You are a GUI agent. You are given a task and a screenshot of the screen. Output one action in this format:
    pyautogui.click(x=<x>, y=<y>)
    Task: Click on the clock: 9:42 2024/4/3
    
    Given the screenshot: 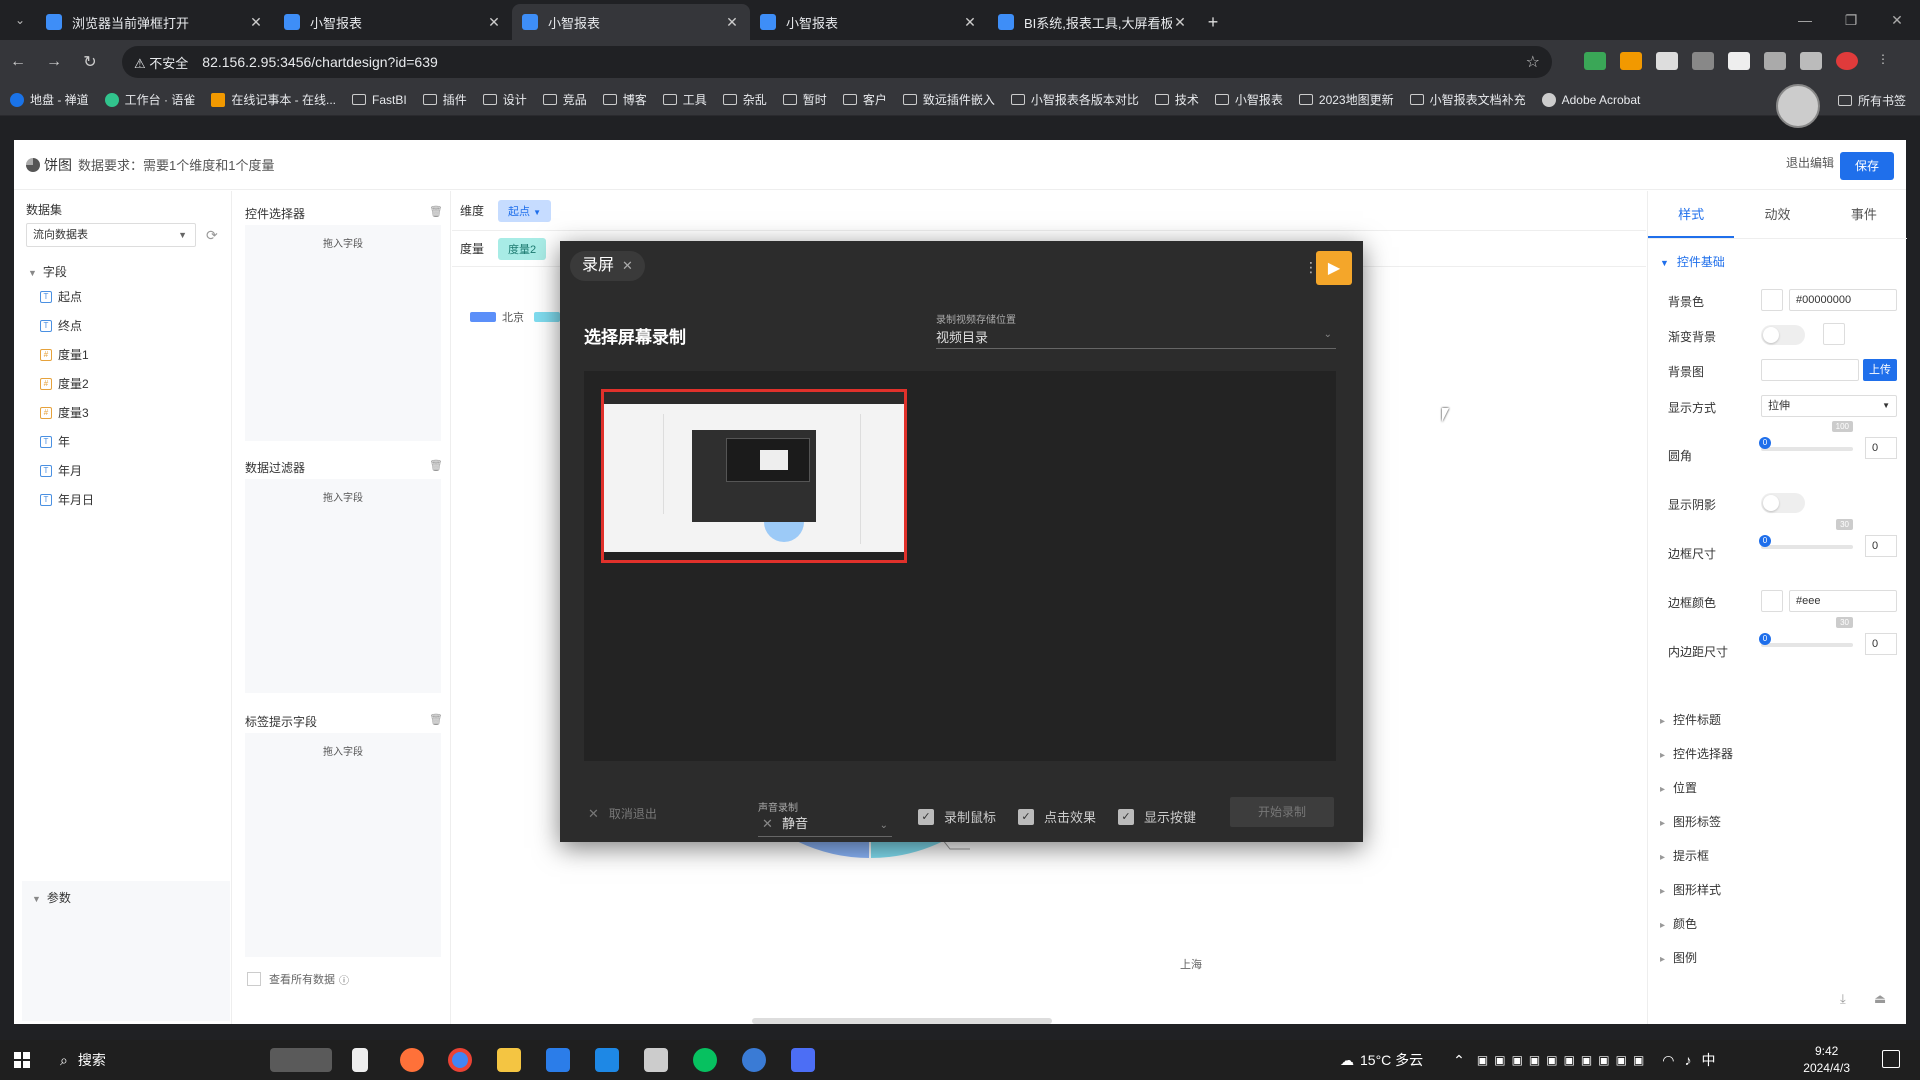 What is the action you would take?
    pyautogui.click(x=1826, y=1060)
    